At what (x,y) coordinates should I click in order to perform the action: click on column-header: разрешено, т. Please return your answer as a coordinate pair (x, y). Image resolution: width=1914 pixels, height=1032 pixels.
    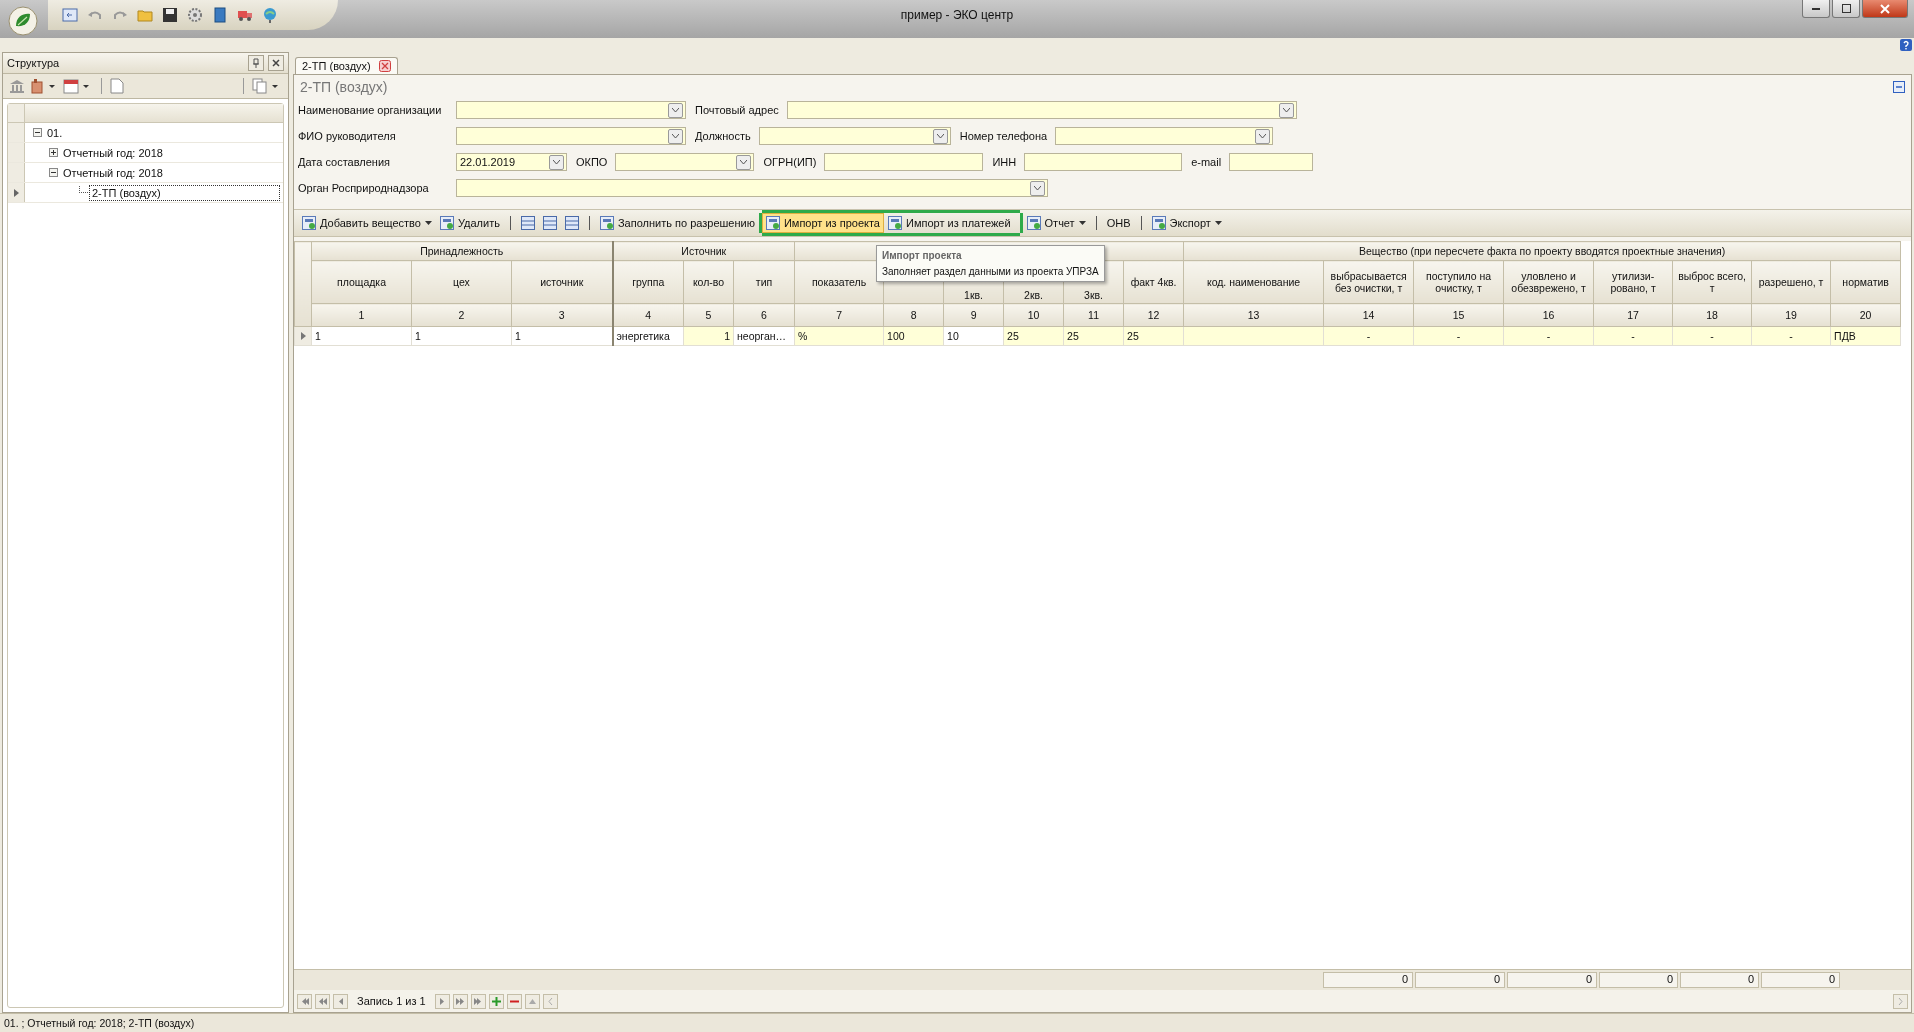
    Looking at the image, I should click on (1791, 282).